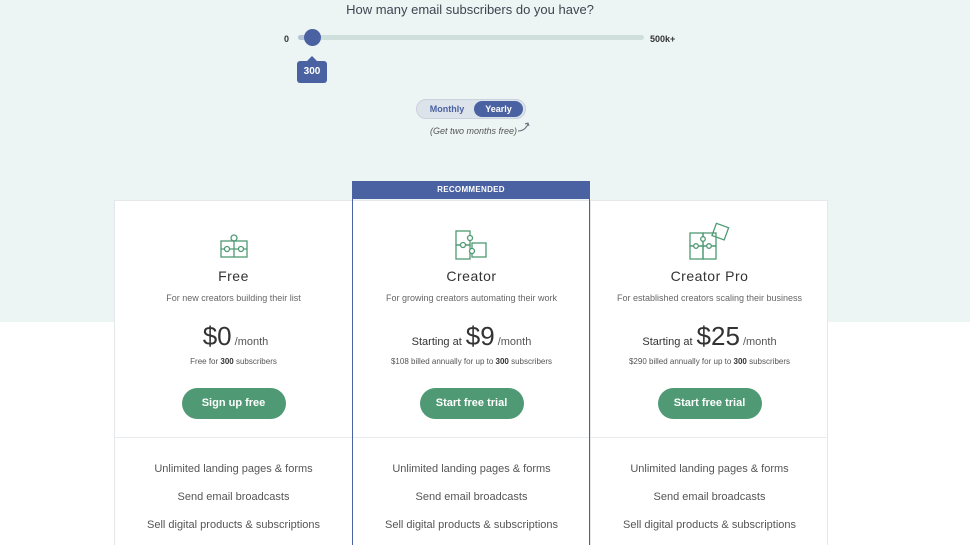 Image resolution: width=970 pixels, height=545 pixels. What do you see at coordinates (471, 37) in the screenshot?
I see `subscriber-slider-track` at bounding box center [471, 37].